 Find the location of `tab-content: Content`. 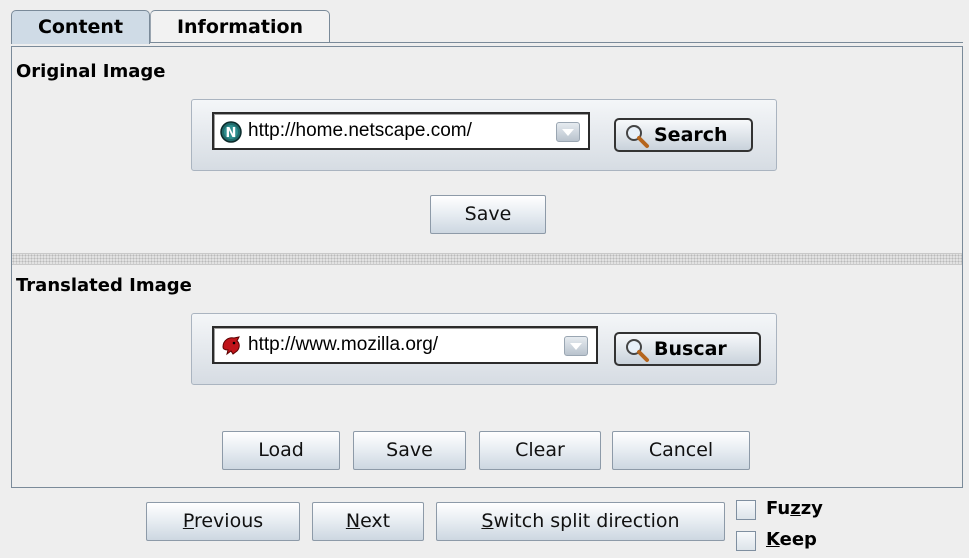

tab-content: Content is located at coordinates (80, 27).